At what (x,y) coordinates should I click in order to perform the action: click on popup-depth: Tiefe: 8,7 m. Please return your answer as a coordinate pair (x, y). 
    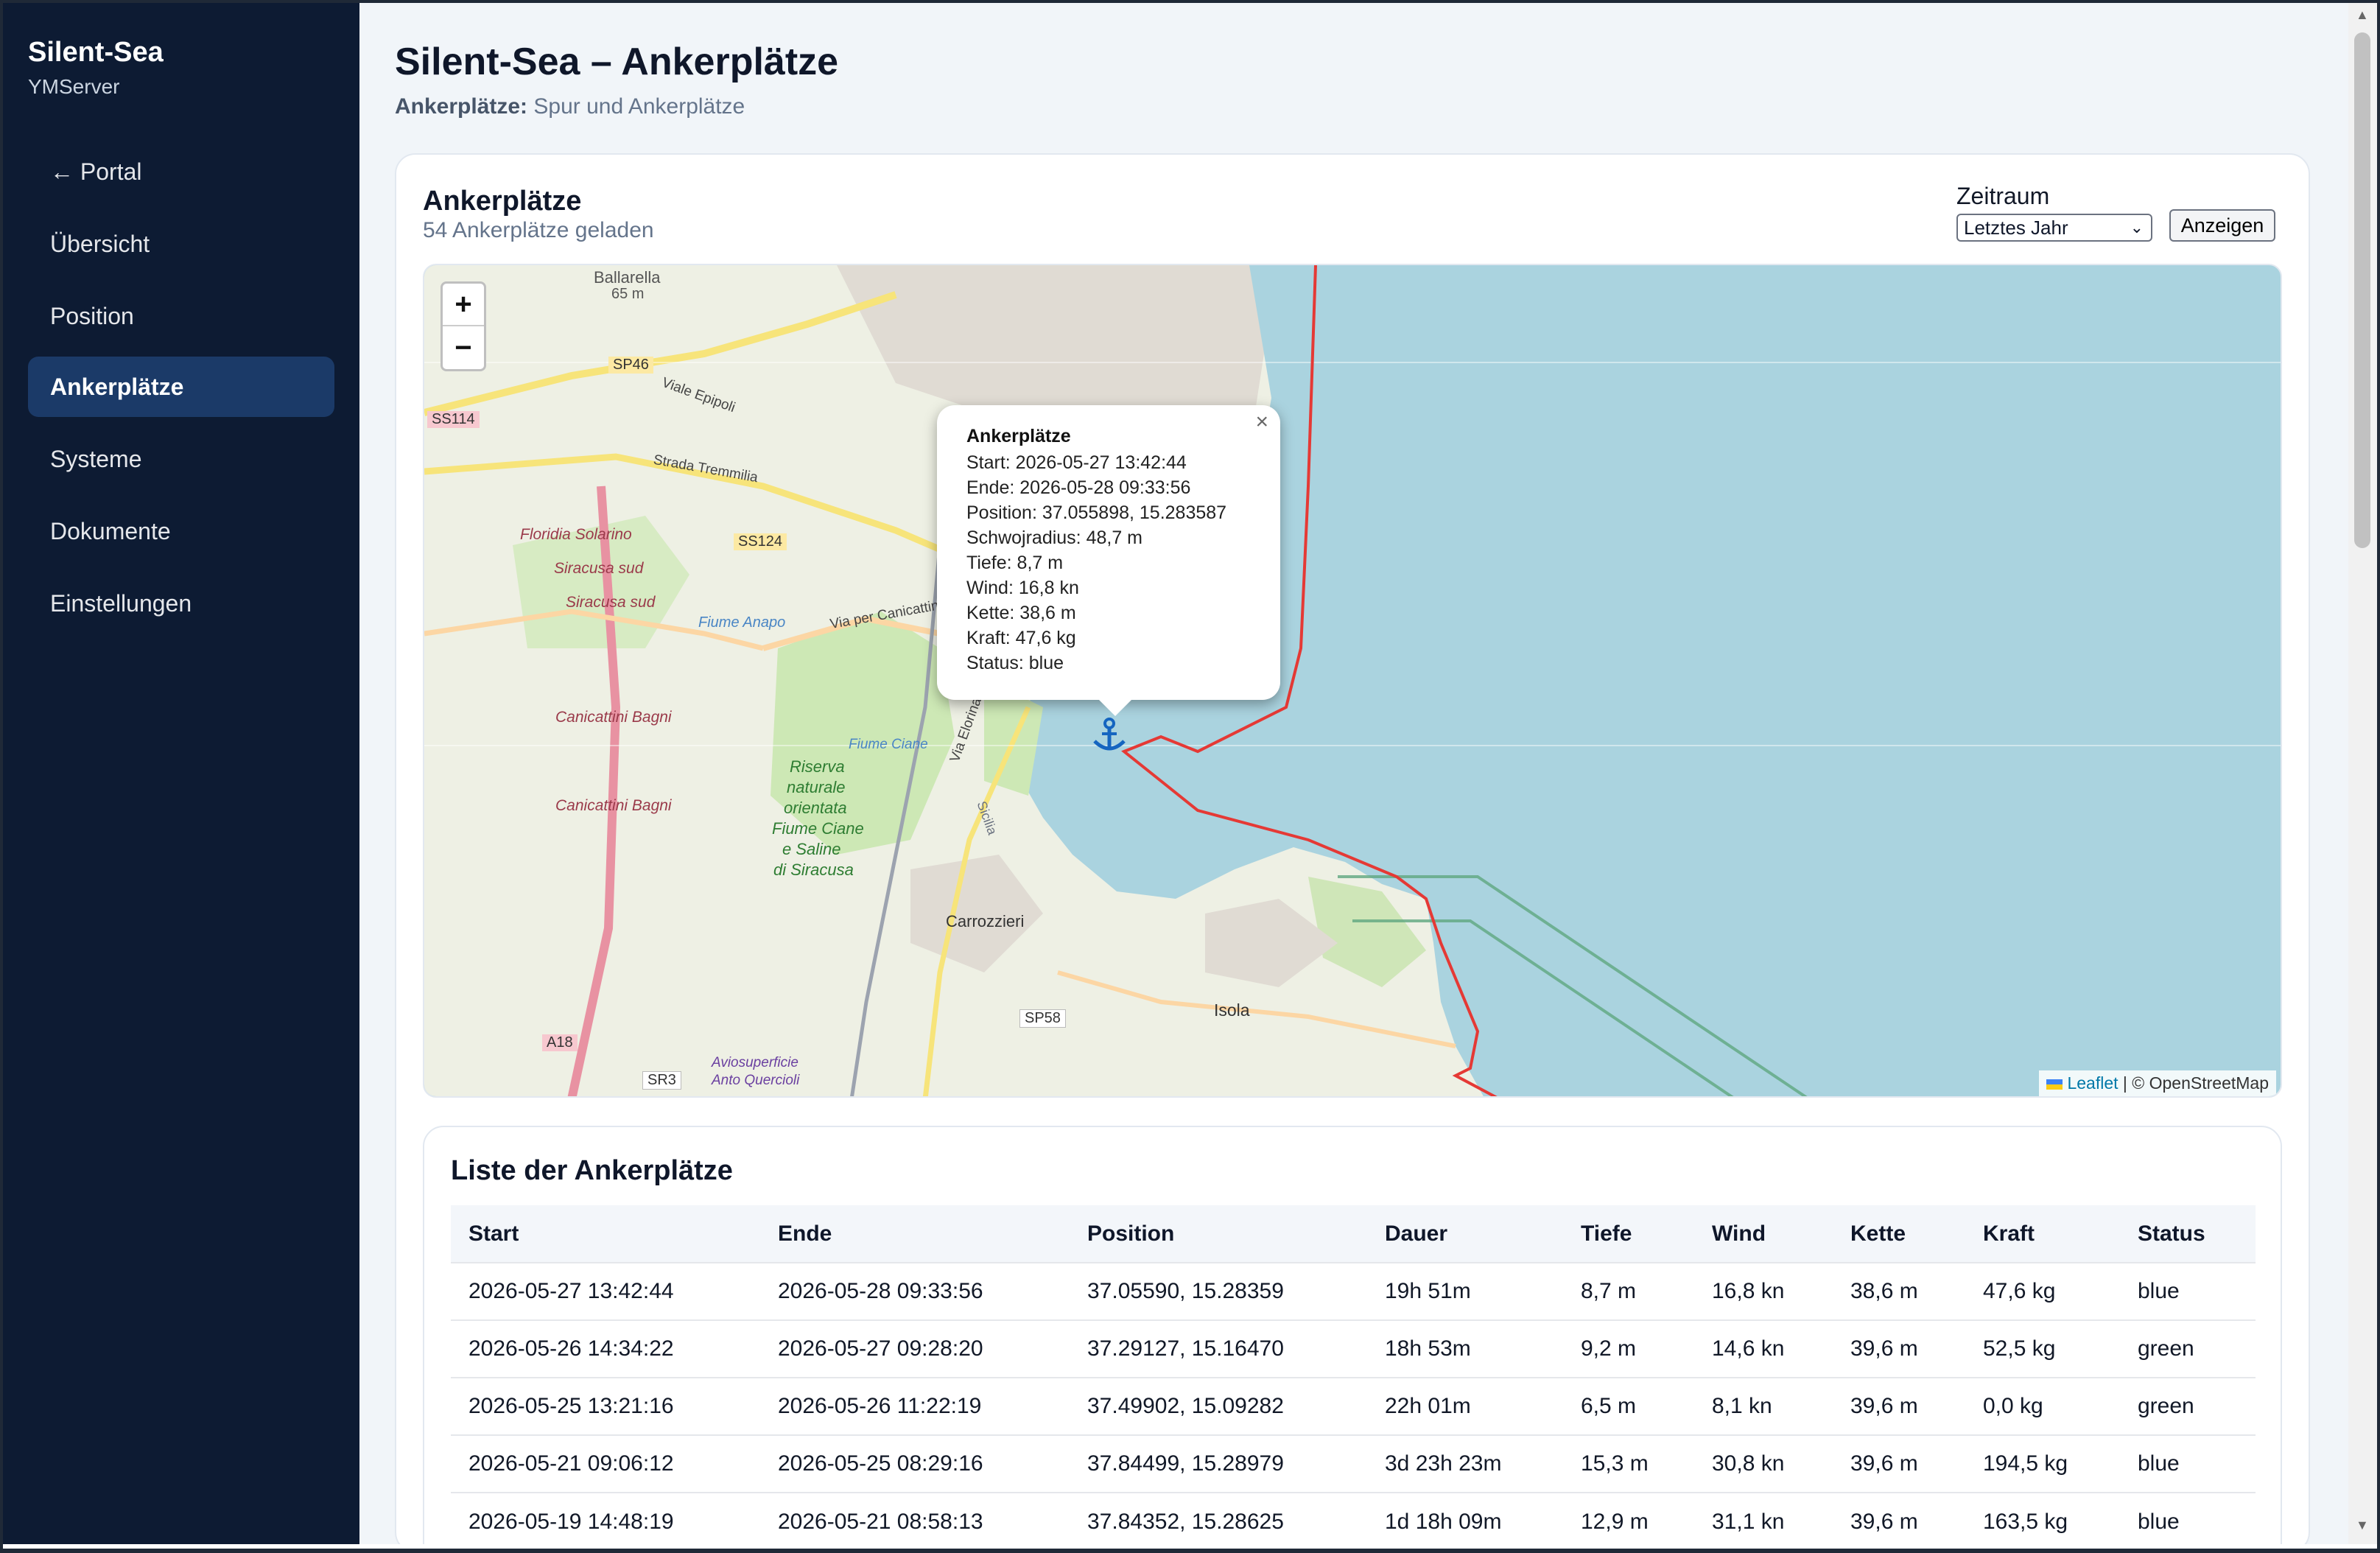
    Looking at the image, I should click on (1015, 563).